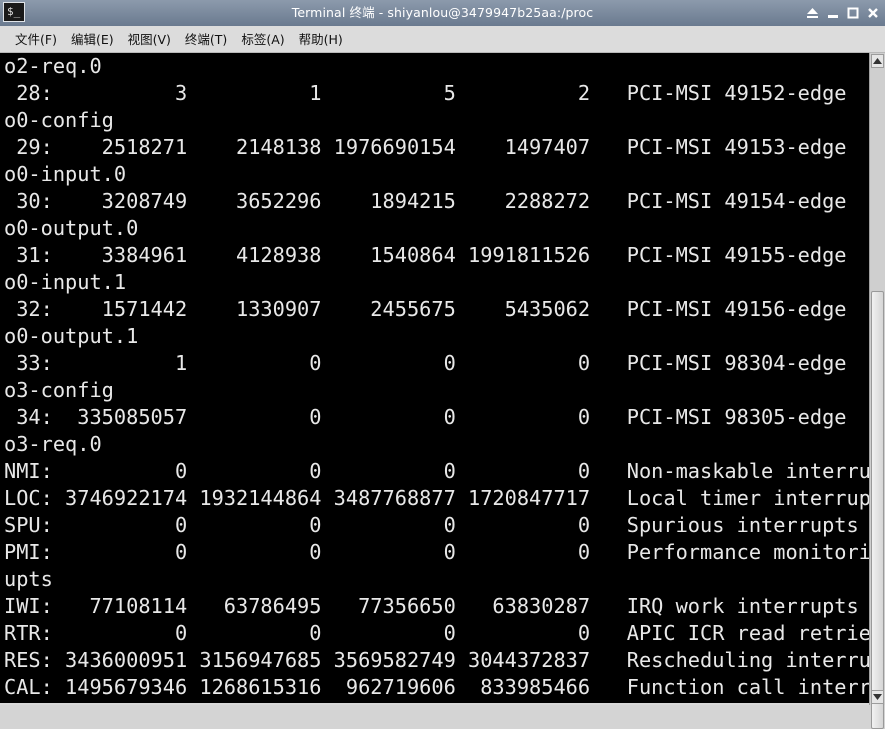 This screenshot has height=729, width=885. Describe the element at coordinates (53, 444) in the screenshot. I see `terminal-line: o3-req.0` at that location.